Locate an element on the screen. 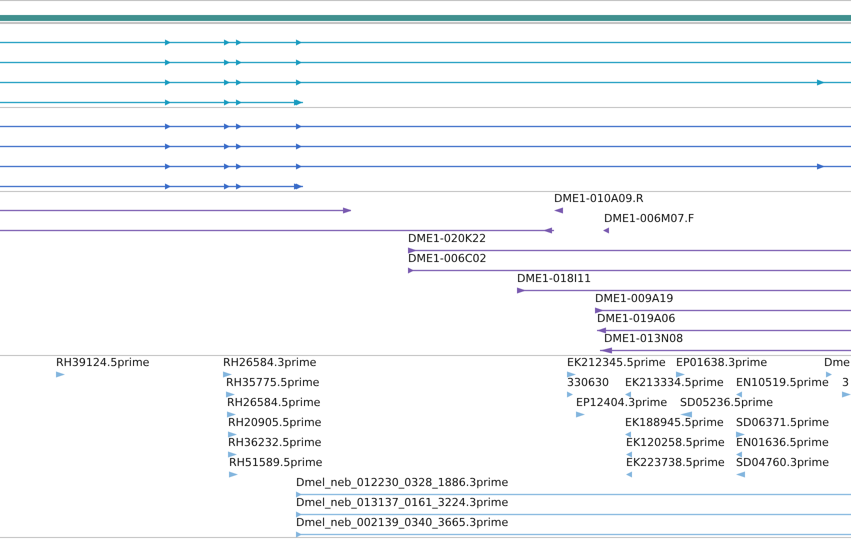  feature-label: EP12404.3prime is located at coordinates (622, 403).